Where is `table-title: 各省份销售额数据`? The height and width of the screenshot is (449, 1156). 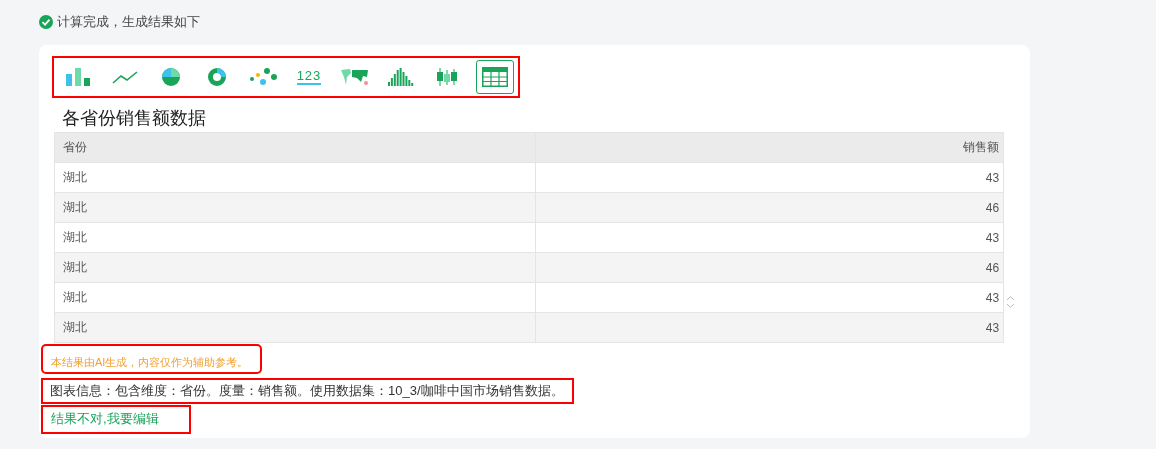 table-title: 各省份销售额数据 is located at coordinates (134, 118).